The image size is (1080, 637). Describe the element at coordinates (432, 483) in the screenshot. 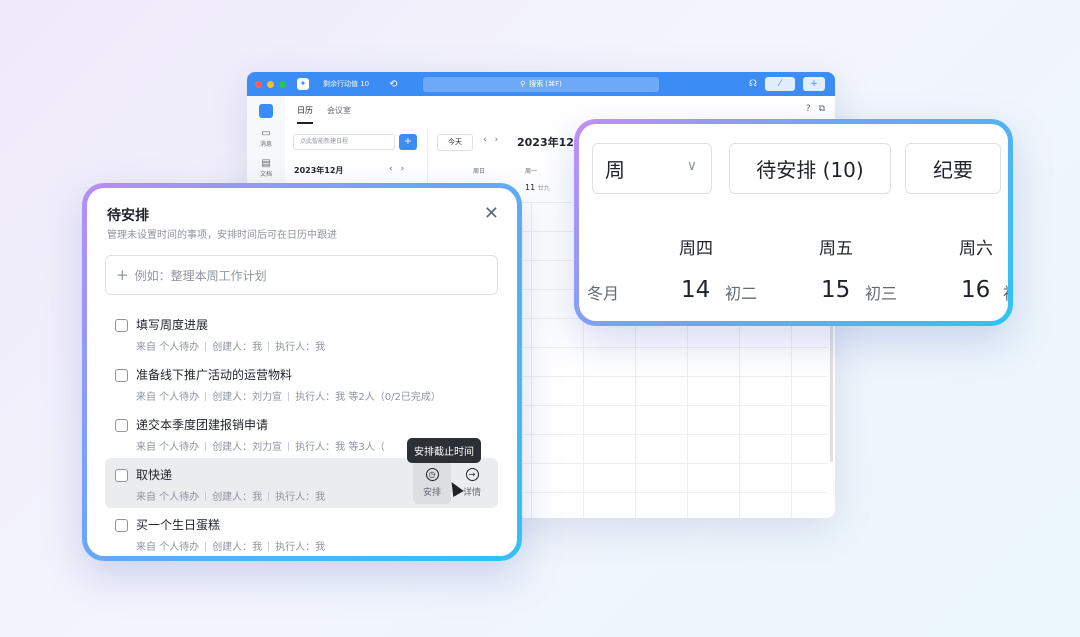

I see `schedule-button: ◷ 安排` at that location.